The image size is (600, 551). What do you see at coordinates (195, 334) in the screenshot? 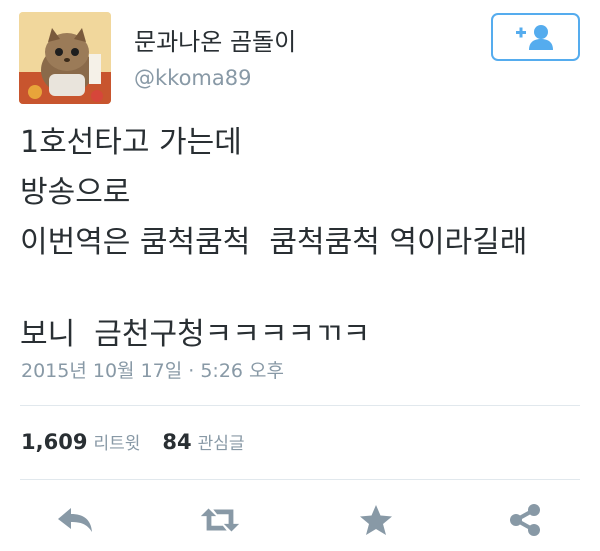
I see `tweet-line: 보니 금천구청ㅋㅋㅋㅋㄲㅋ` at bounding box center [195, 334].